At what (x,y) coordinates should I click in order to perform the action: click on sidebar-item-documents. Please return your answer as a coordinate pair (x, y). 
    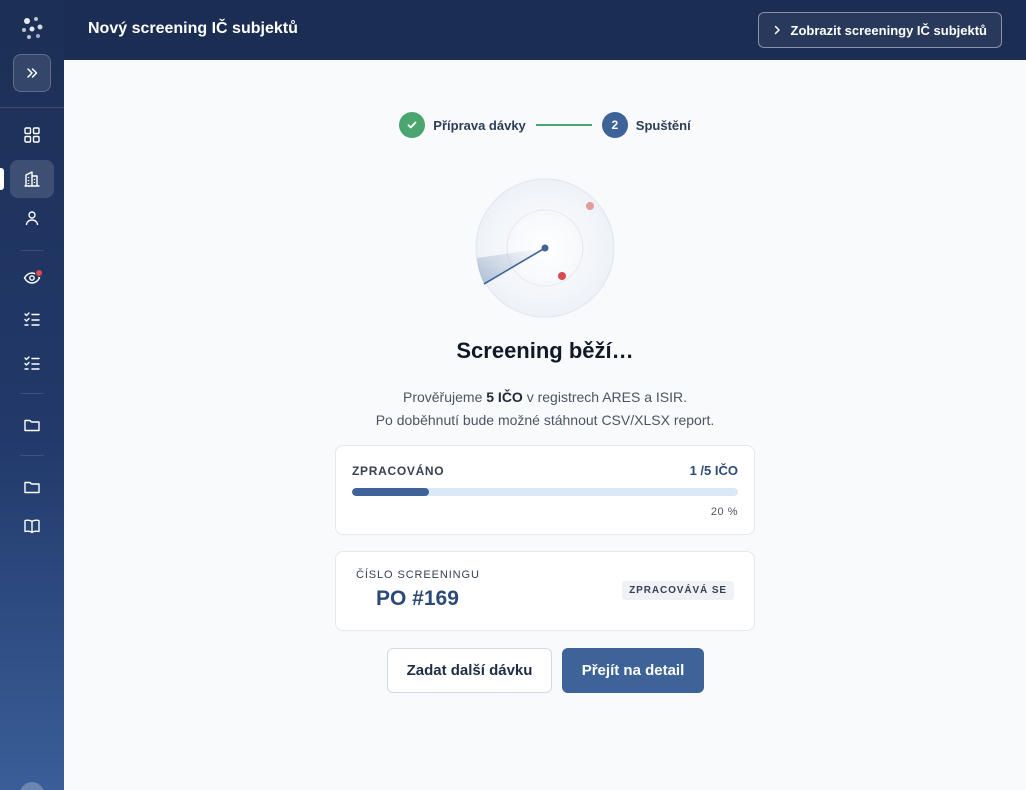
    Looking at the image, I should click on (32, 487).